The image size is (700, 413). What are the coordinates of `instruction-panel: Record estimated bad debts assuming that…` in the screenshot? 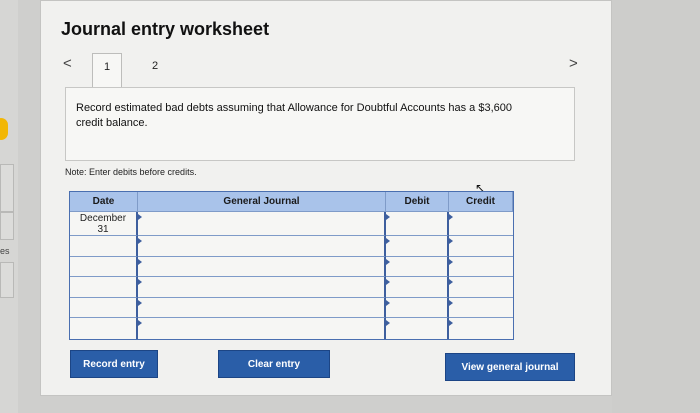 It's located at (320, 124).